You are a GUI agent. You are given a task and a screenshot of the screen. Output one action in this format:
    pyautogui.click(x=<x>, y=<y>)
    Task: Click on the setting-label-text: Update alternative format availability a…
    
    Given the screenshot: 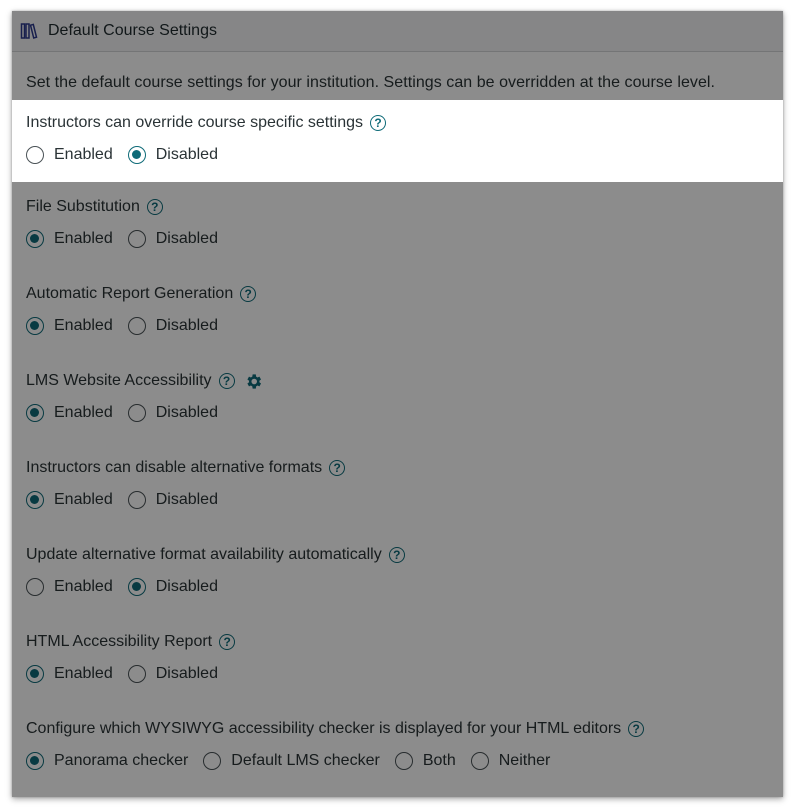 What is the action you would take?
    pyautogui.click(x=204, y=554)
    